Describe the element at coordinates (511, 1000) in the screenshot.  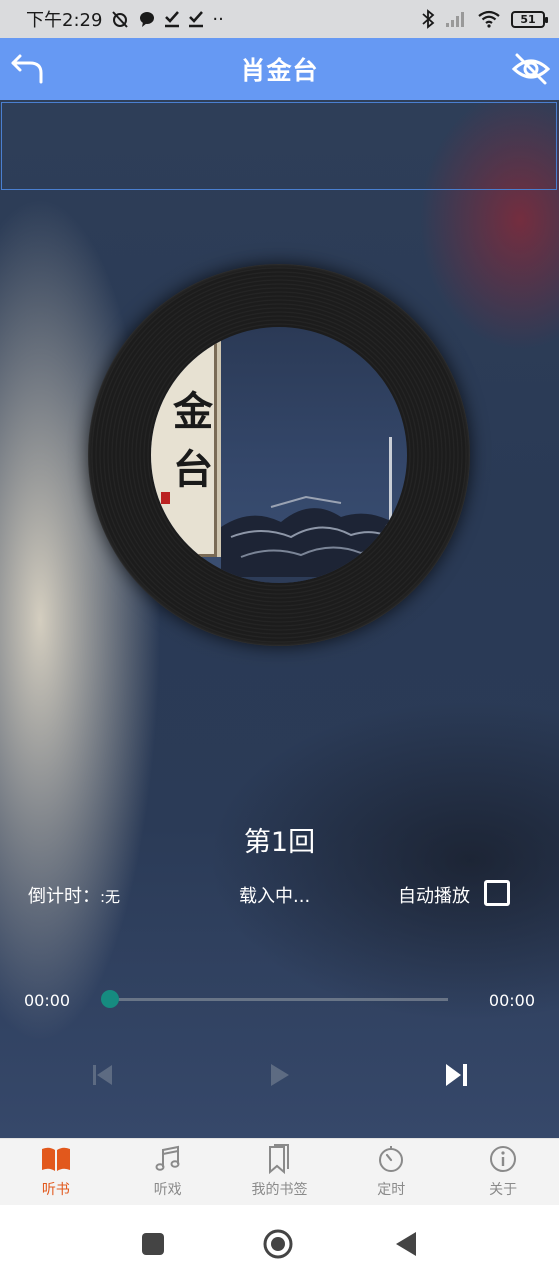
I see `total-time: 00:00` at that location.